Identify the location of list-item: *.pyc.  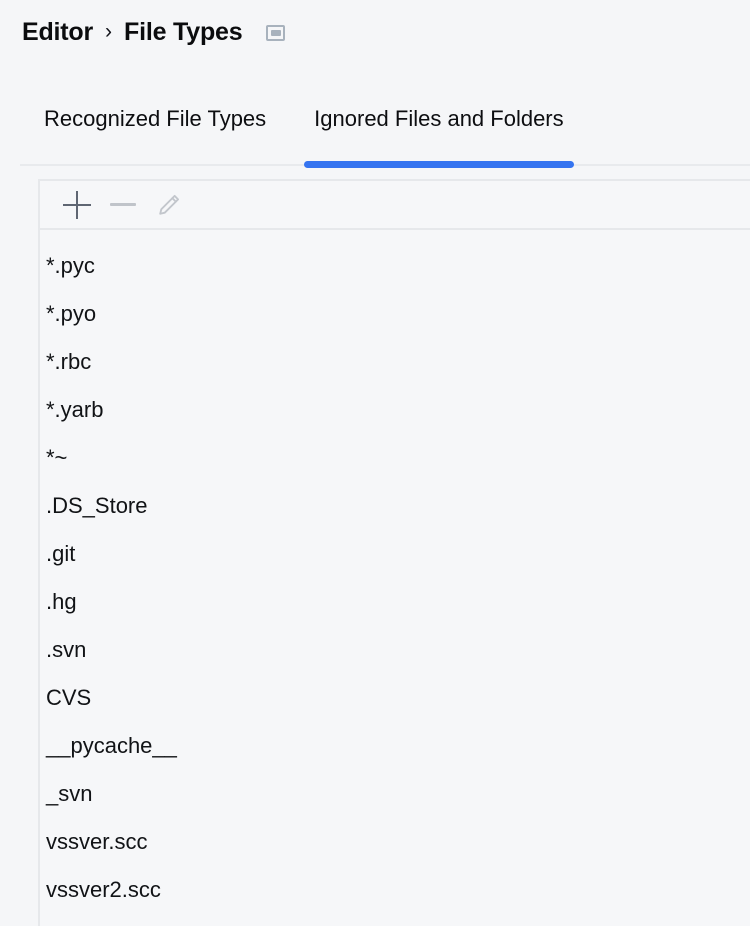
(395, 266).